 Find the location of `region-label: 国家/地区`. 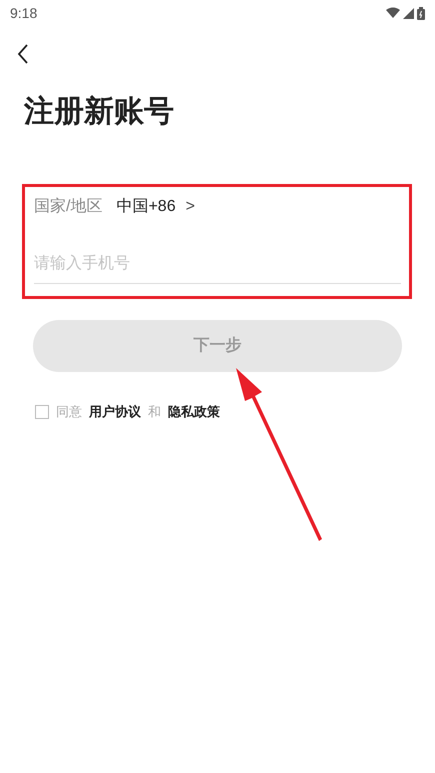

region-label: 国家/地区 is located at coordinates (68, 206).